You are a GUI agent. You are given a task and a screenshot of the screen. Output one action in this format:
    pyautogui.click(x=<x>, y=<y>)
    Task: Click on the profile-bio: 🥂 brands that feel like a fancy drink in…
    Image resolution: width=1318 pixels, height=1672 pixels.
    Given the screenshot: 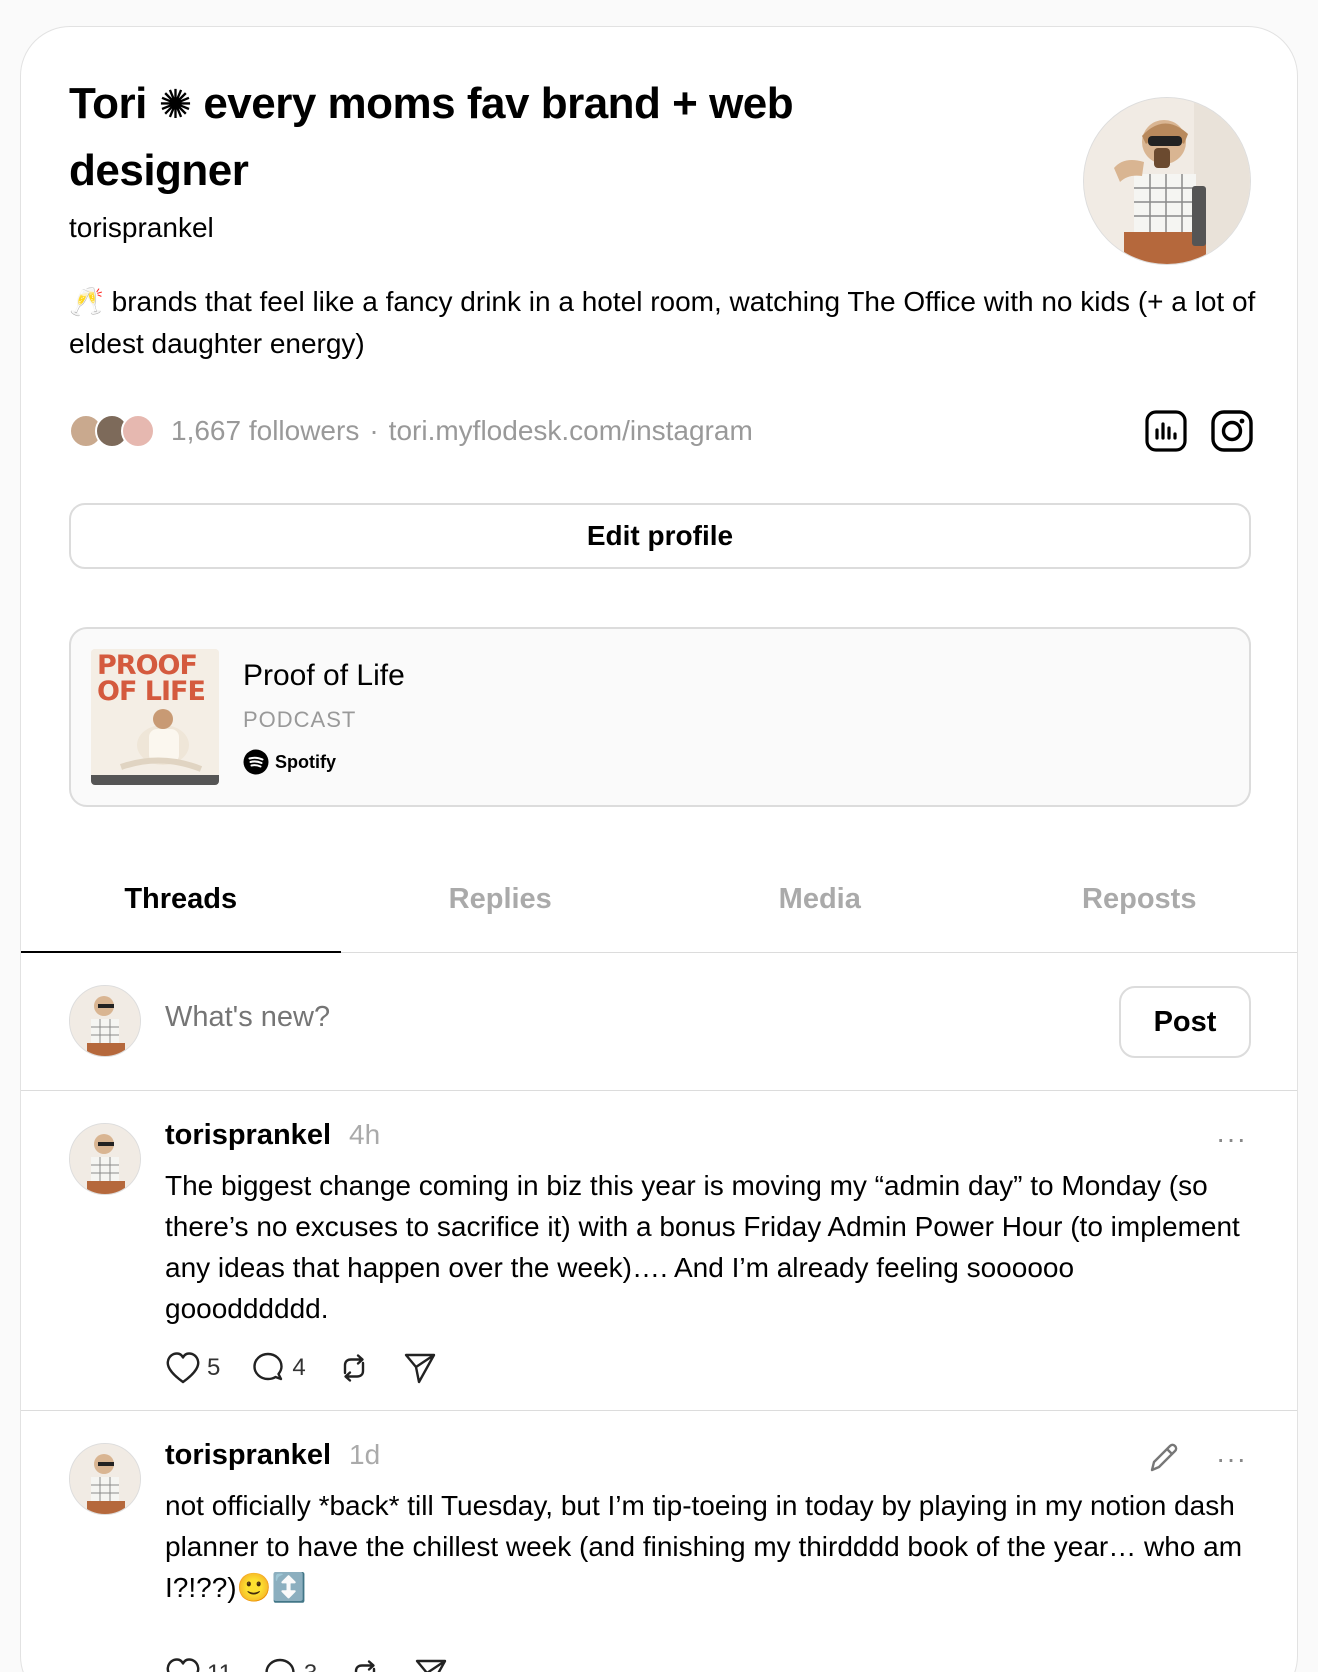 What is the action you would take?
    pyautogui.click(x=664, y=323)
    